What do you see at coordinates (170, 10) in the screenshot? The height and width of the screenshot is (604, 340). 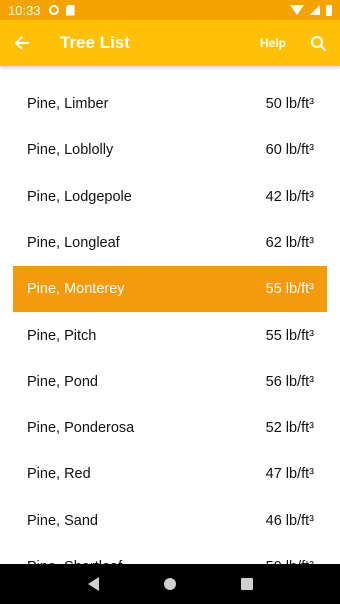 I see `status-bar: 10:33` at bounding box center [170, 10].